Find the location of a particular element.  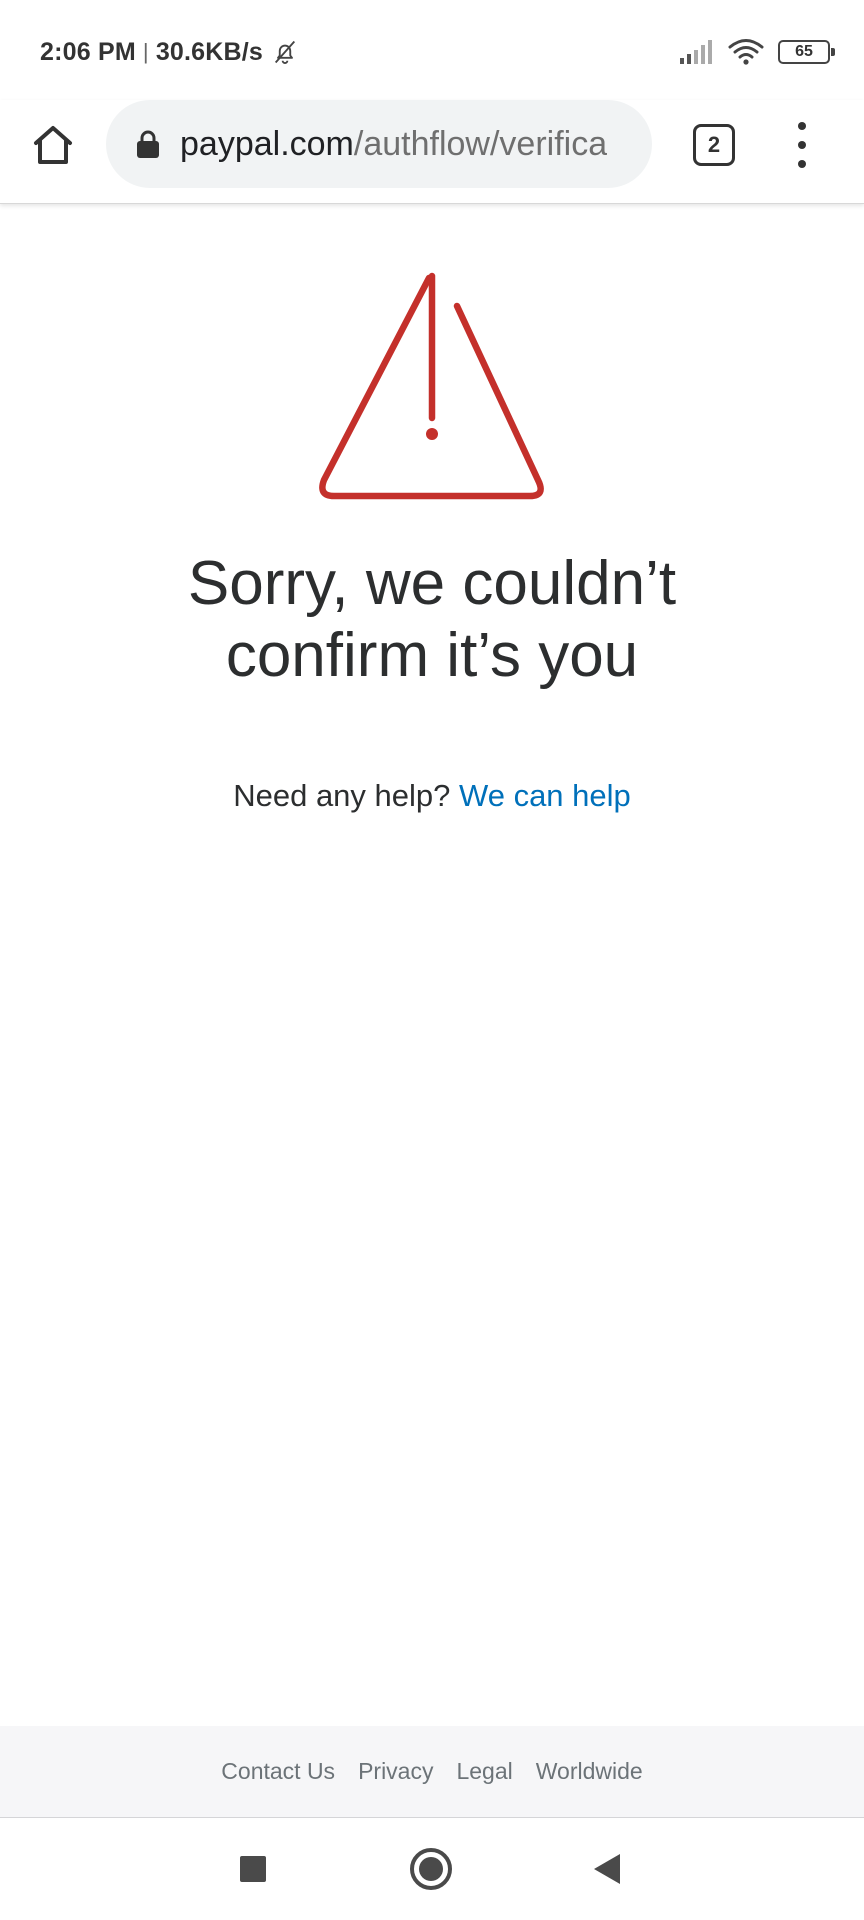

footer-link-legal: Legal is located at coordinates (484, 1771).